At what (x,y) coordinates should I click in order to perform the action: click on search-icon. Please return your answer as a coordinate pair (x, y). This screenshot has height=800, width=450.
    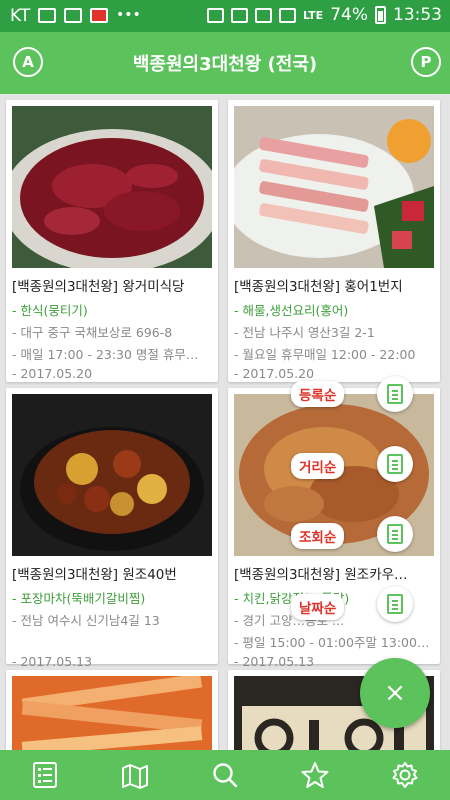
    Looking at the image, I should click on (225, 775).